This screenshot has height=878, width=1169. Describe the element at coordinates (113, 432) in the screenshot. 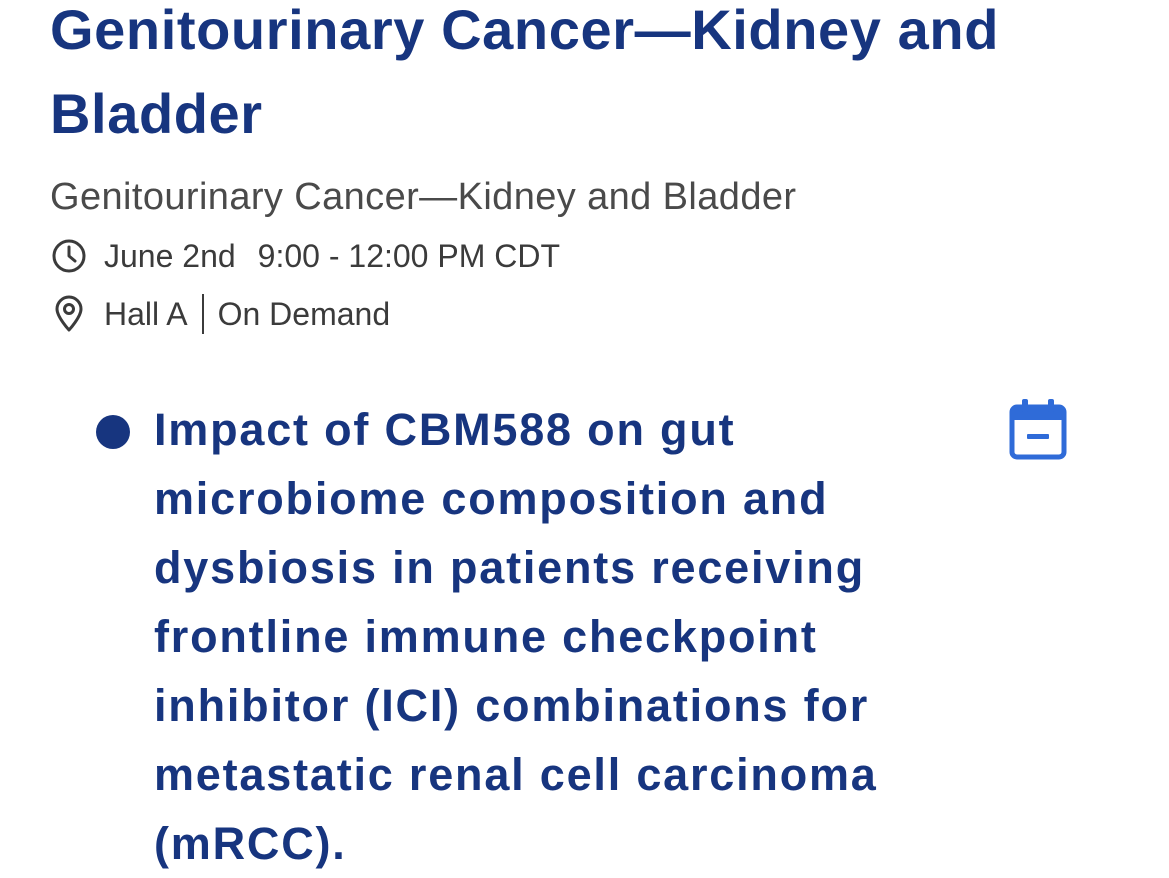

I see `bullet-dot` at that location.